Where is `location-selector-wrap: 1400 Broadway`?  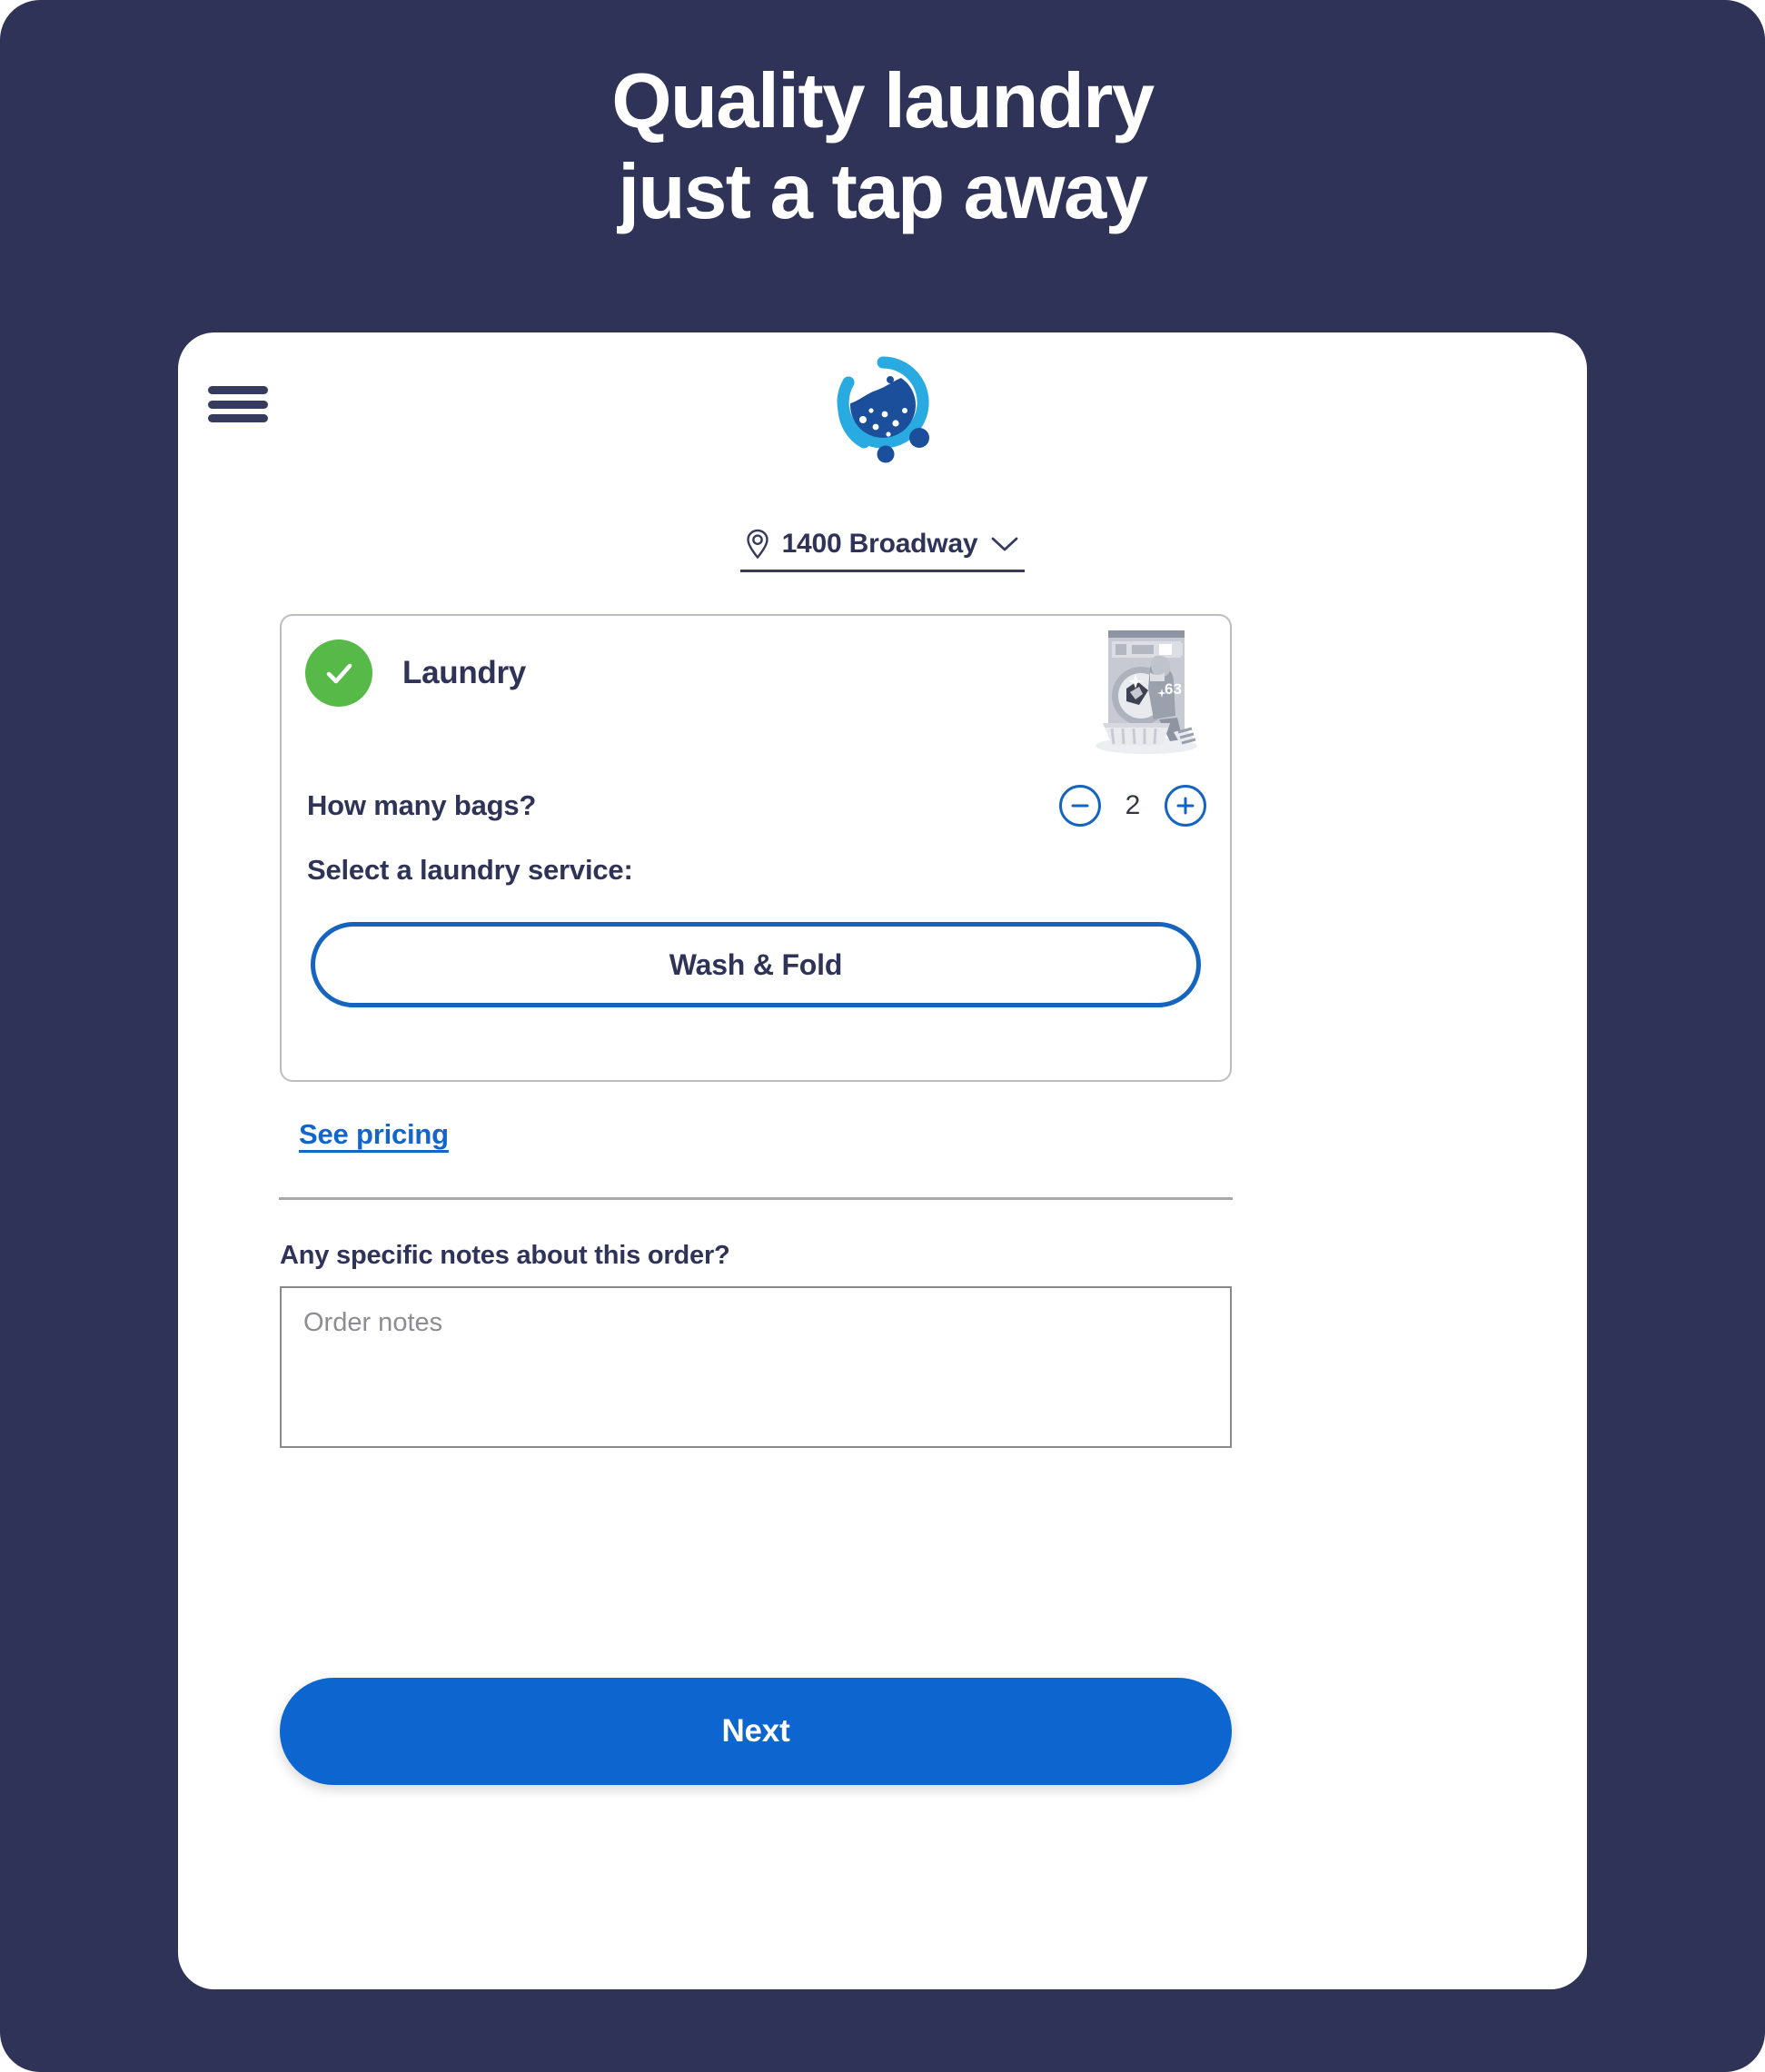
location-selector-wrap: 1400 Broadway is located at coordinates (883, 549).